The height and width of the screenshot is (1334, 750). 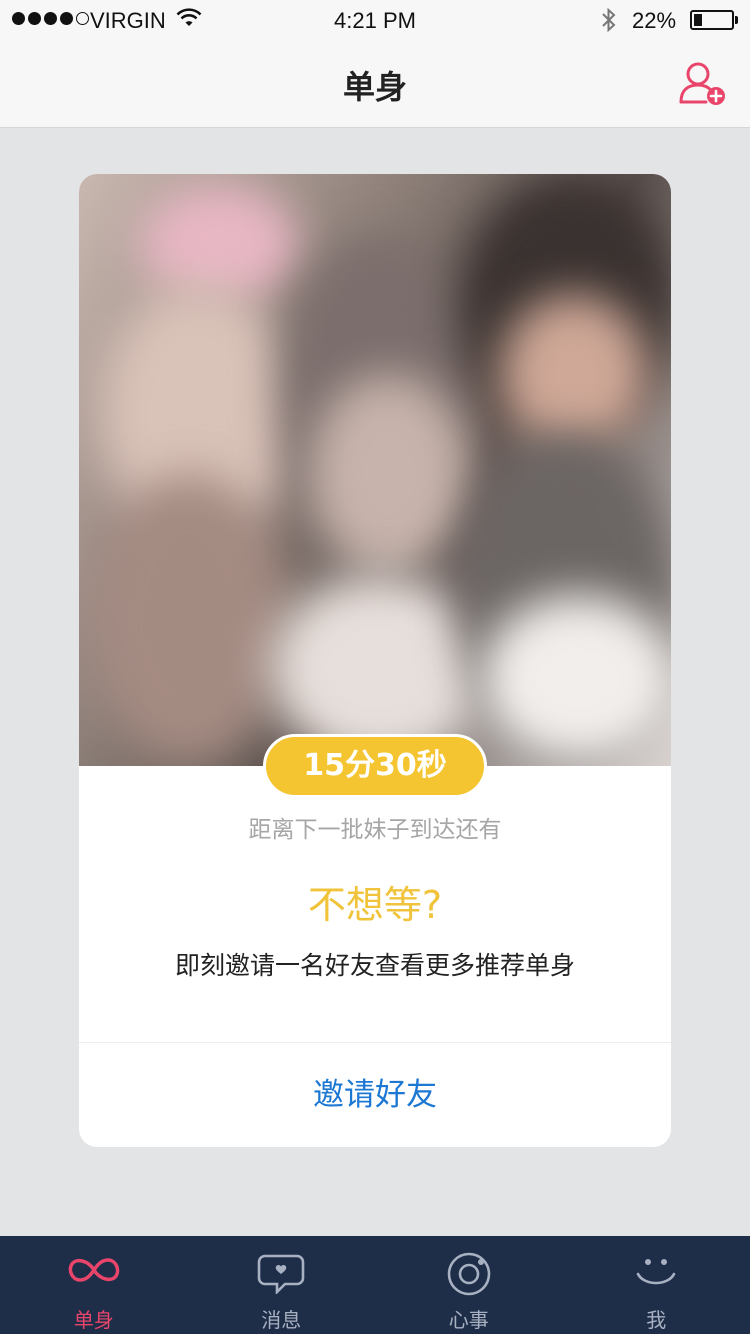 What do you see at coordinates (656, 1320) in the screenshot?
I see `tab-label: 我` at bounding box center [656, 1320].